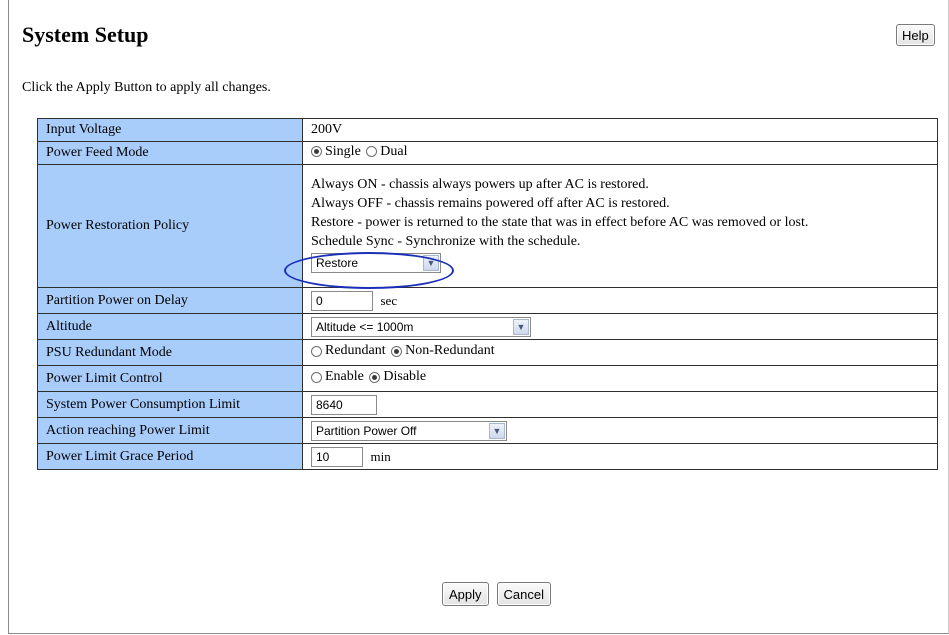  I want to click on power-limit-enable-option: Enable, so click(337, 377).